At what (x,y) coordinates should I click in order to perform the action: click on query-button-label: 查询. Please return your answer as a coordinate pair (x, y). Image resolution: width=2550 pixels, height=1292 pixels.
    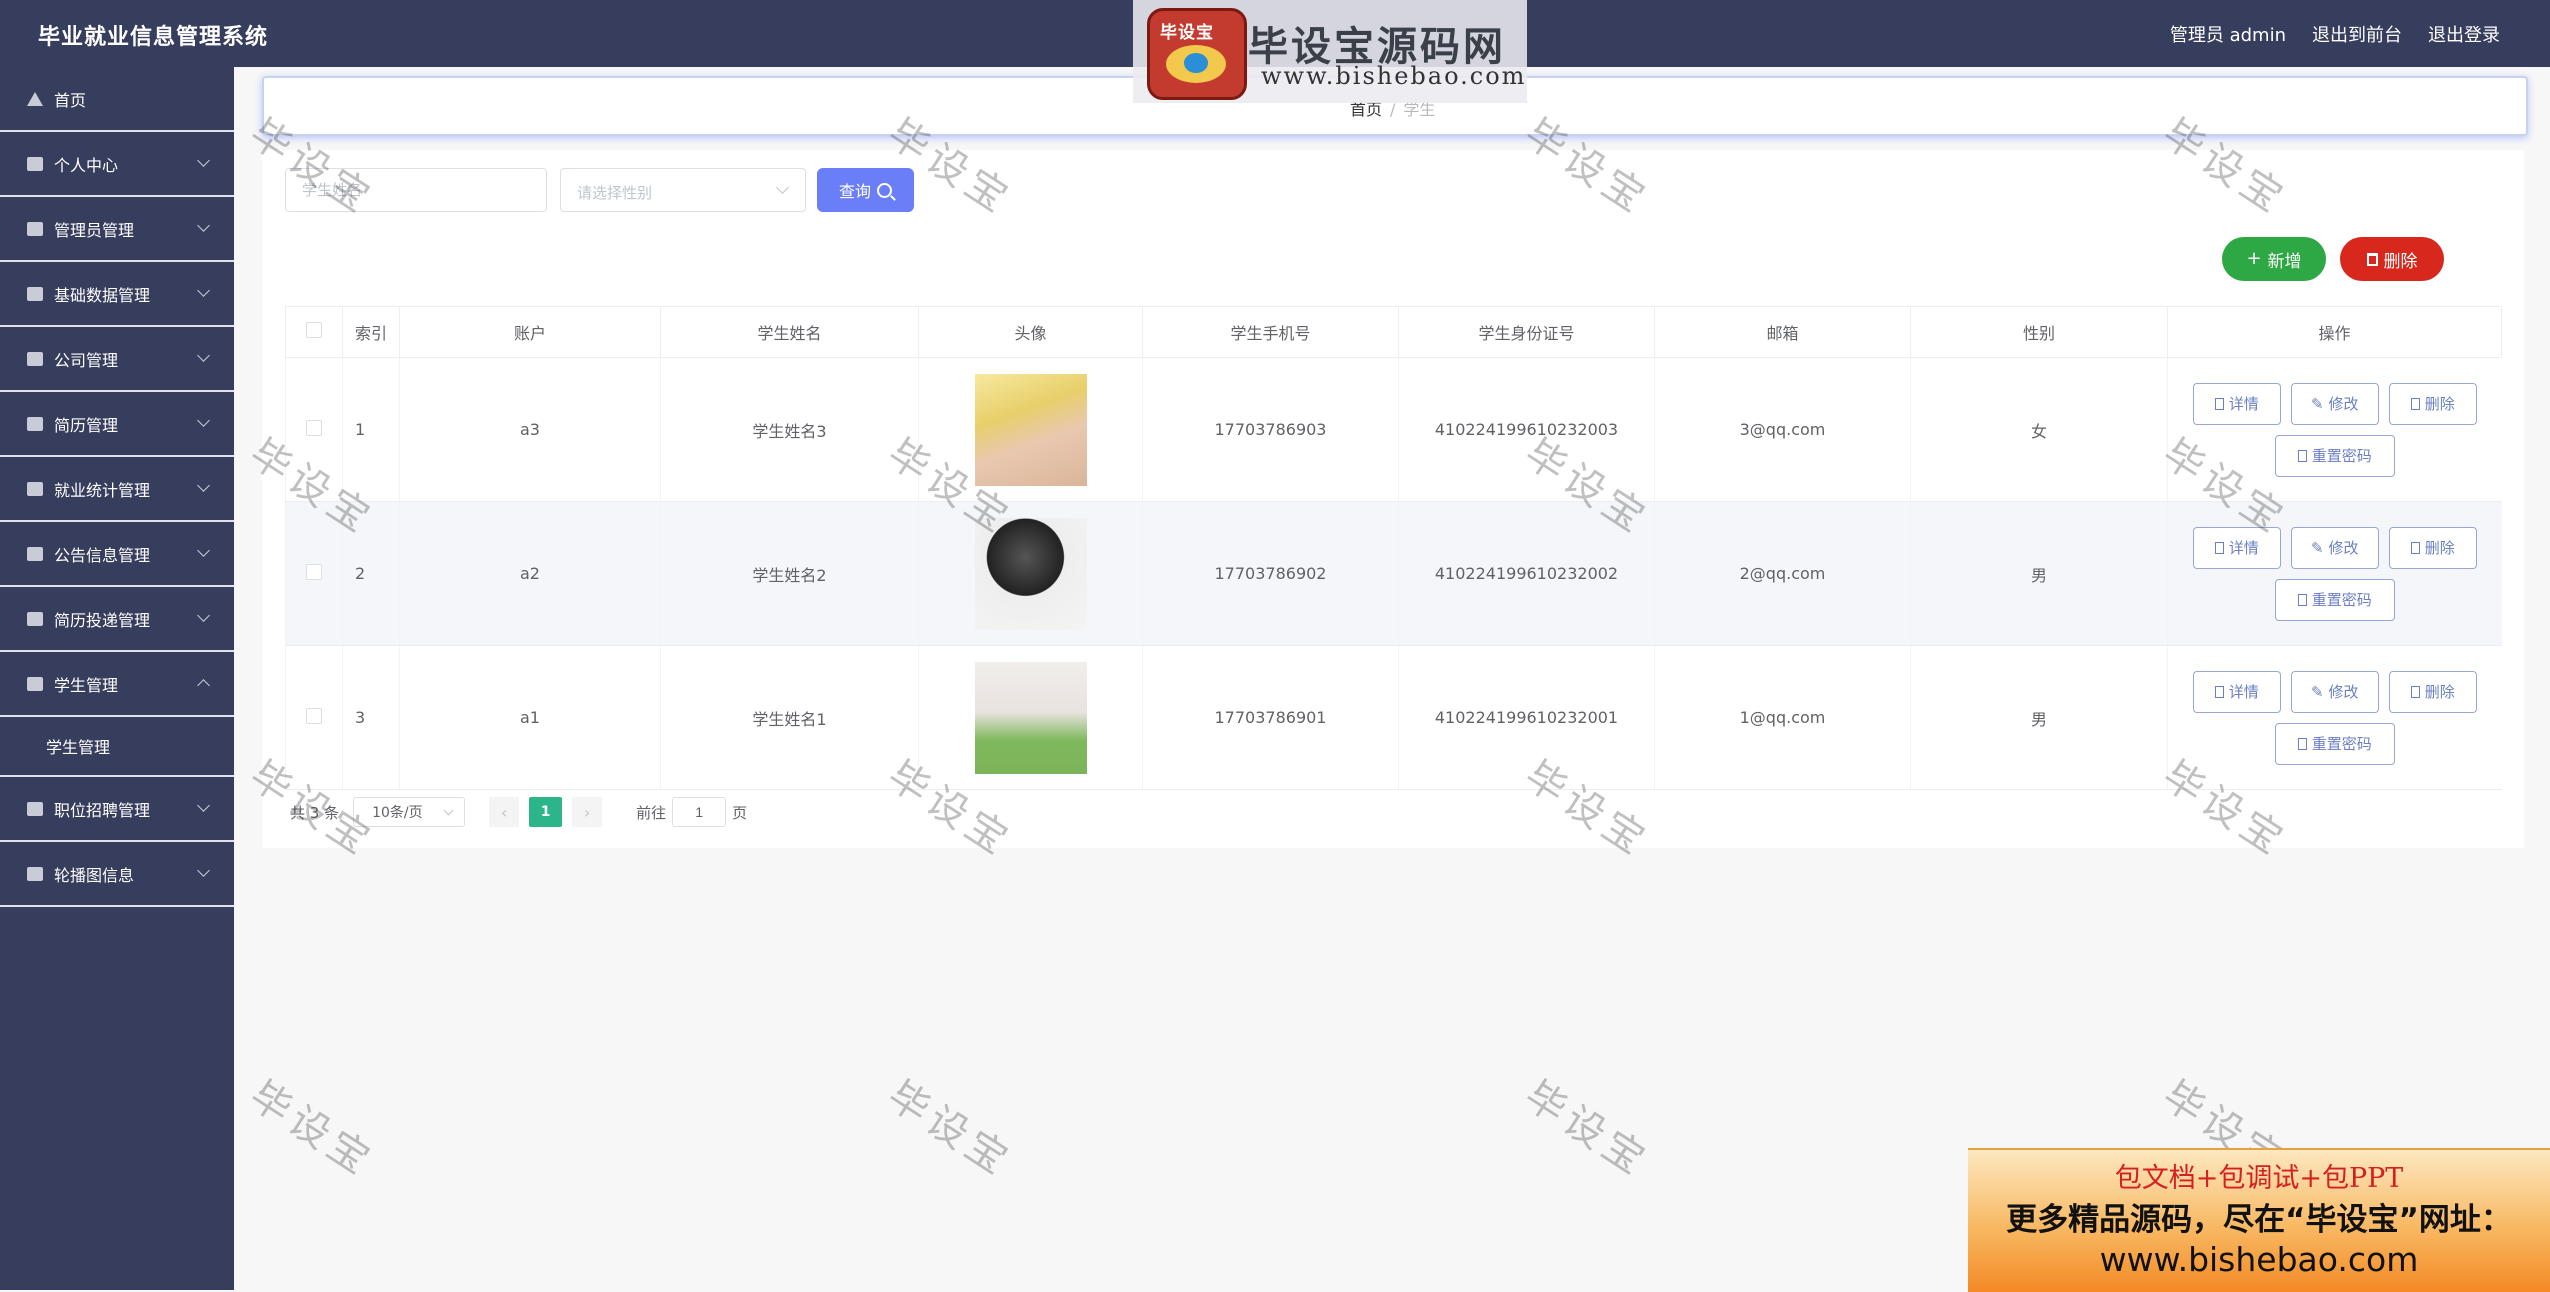
    Looking at the image, I should click on (854, 191).